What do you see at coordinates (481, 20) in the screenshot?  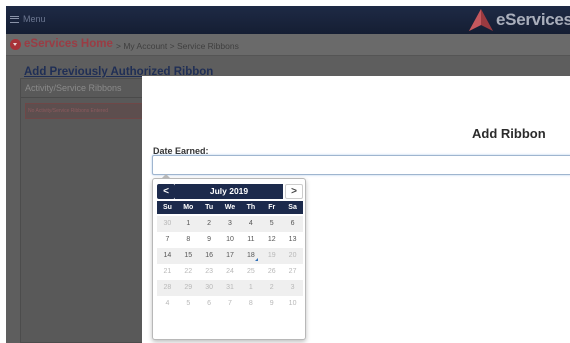 I see `eservices-logo-icon` at bounding box center [481, 20].